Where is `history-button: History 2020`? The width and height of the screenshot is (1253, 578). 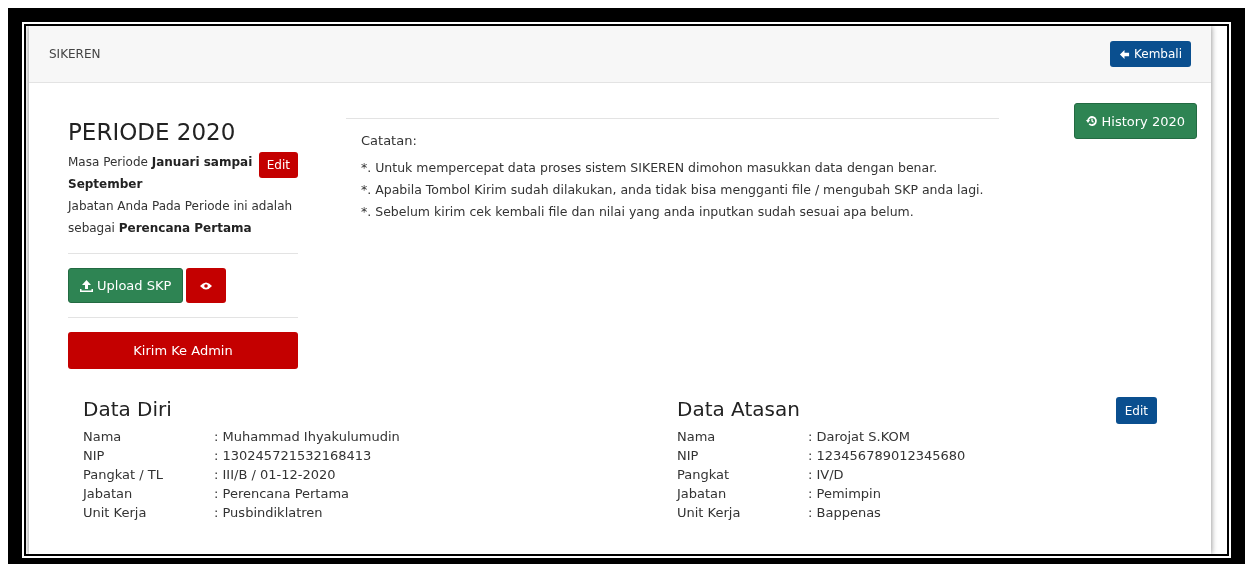 history-button: History 2020 is located at coordinates (1135, 121).